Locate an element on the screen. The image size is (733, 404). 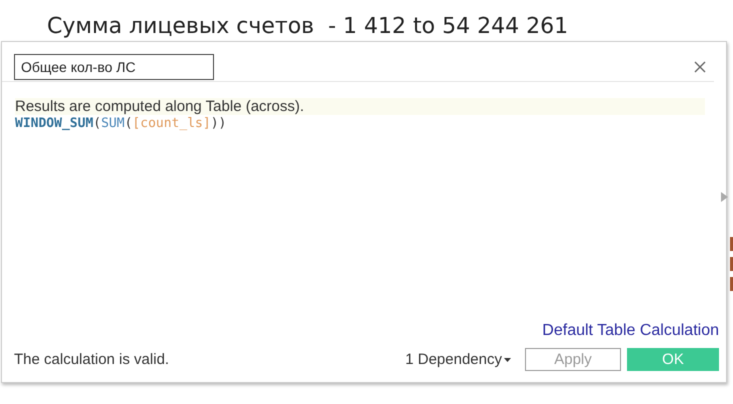
sheet-title: Сумма лицевых счетов - 1 412 to 54 244 261 is located at coordinates (308, 27).